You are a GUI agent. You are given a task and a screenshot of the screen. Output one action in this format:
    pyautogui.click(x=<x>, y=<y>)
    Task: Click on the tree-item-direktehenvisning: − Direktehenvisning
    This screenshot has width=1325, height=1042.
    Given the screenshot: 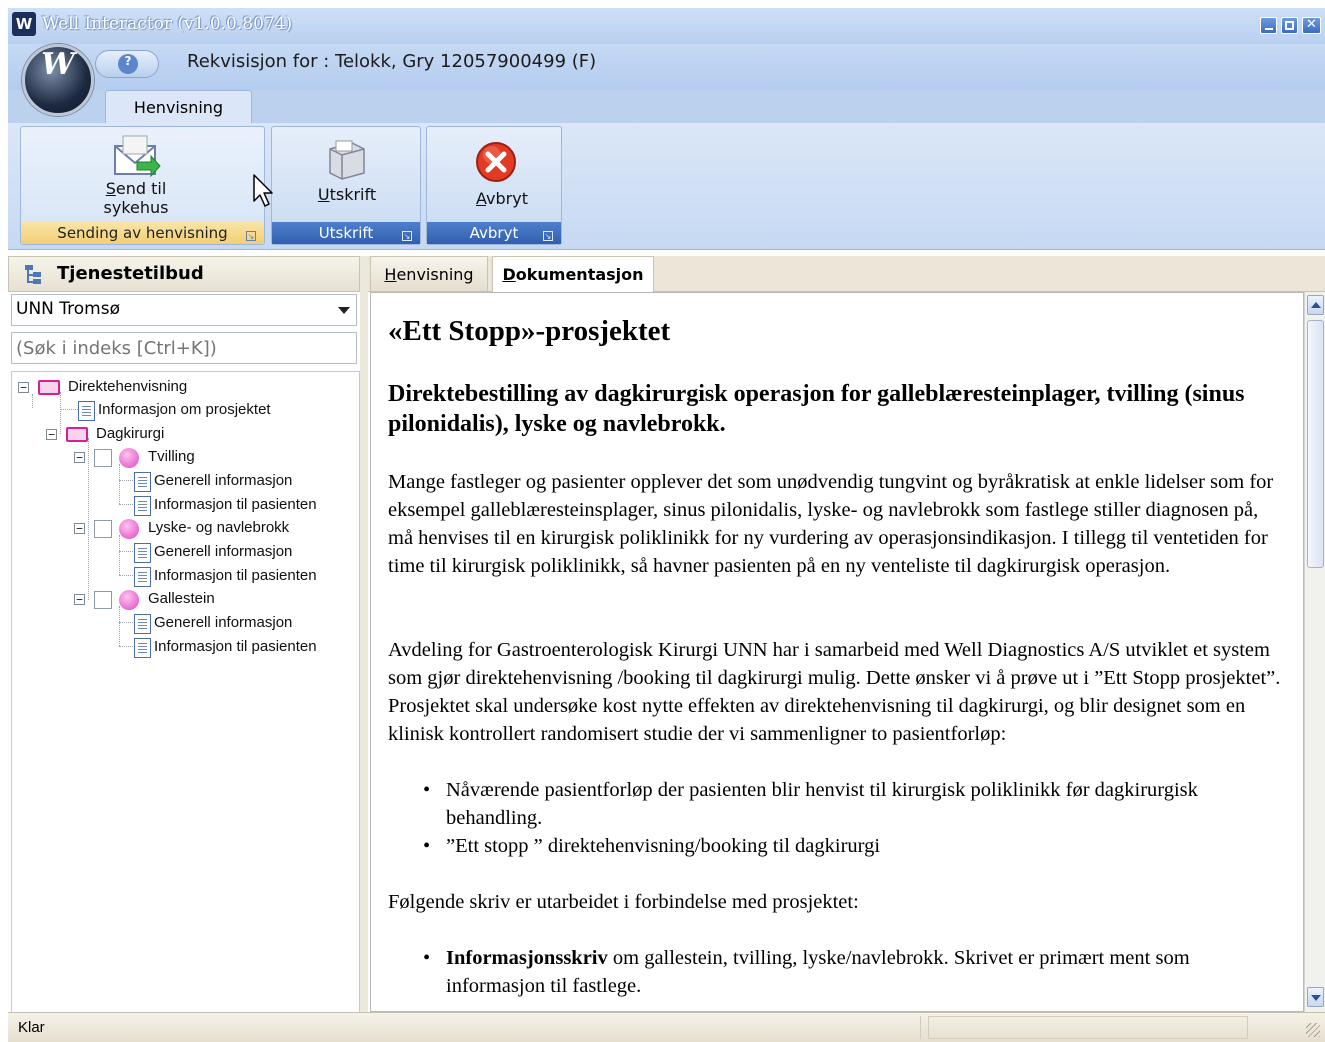 What is the action you would take?
    pyautogui.click(x=181, y=388)
    